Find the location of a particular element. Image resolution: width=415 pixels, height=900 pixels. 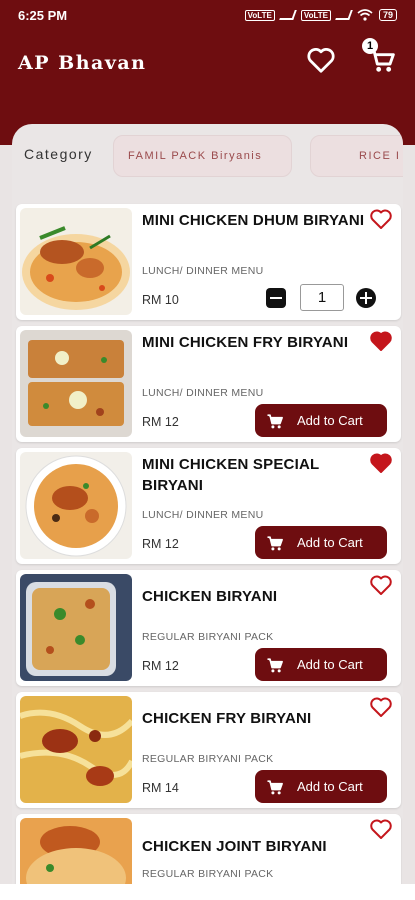

battery-icon: 79 is located at coordinates (387, 15).